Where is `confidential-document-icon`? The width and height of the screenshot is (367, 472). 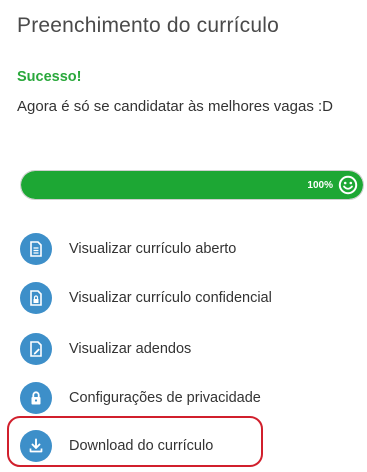 confidential-document-icon is located at coordinates (36, 298).